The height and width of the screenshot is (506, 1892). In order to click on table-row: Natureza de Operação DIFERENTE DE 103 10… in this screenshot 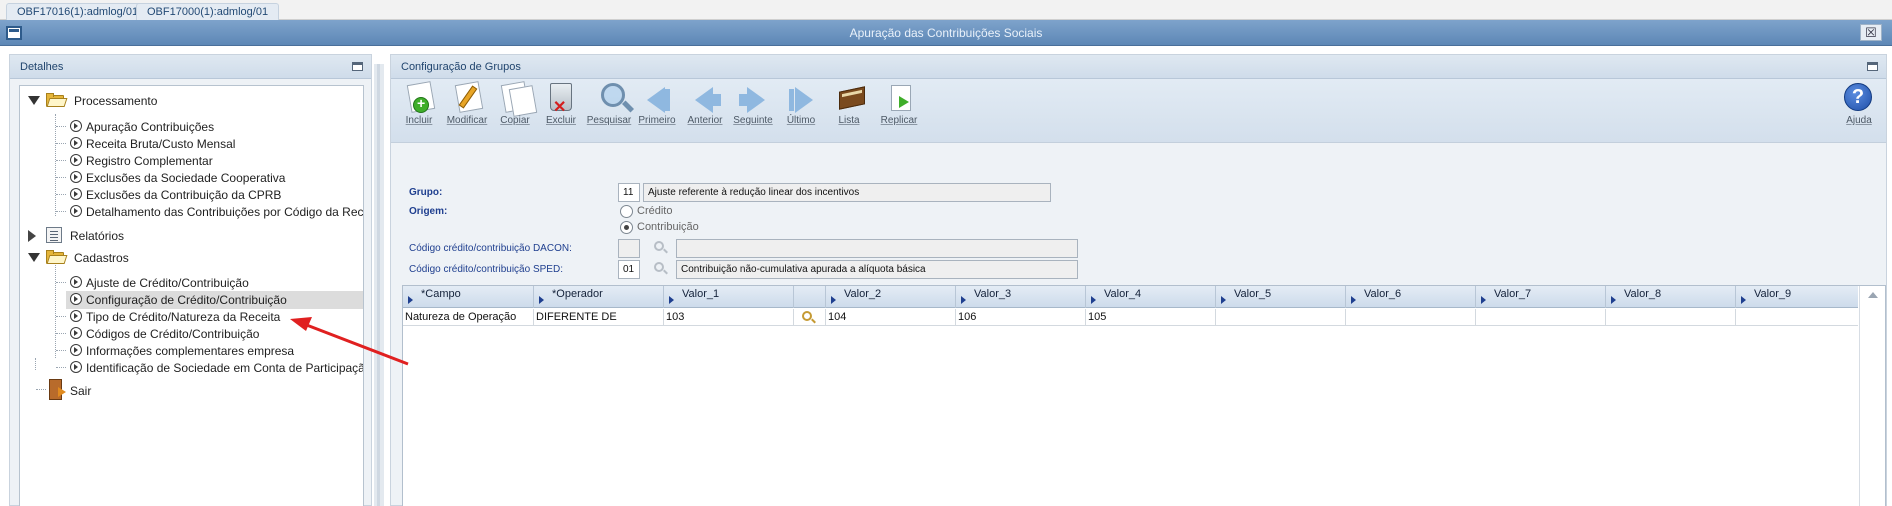, I will do `click(1130, 317)`.